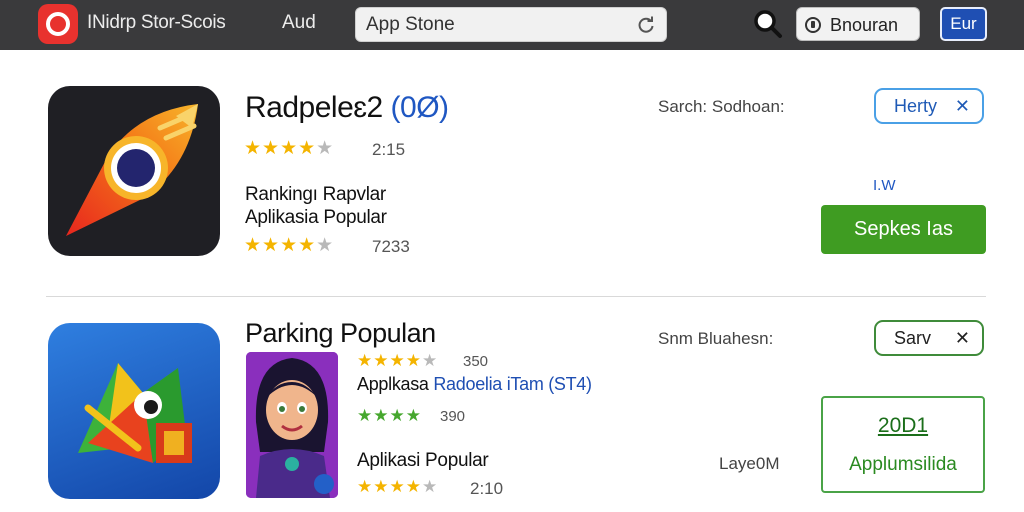 The image size is (1024, 512). Describe the element at coordinates (299, 23) in the screenshot. I see `menu-item-aud: Aud` at that location.